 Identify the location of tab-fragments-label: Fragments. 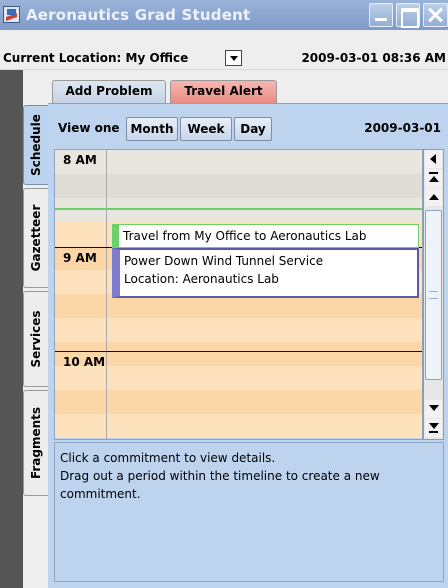
(36, 443).